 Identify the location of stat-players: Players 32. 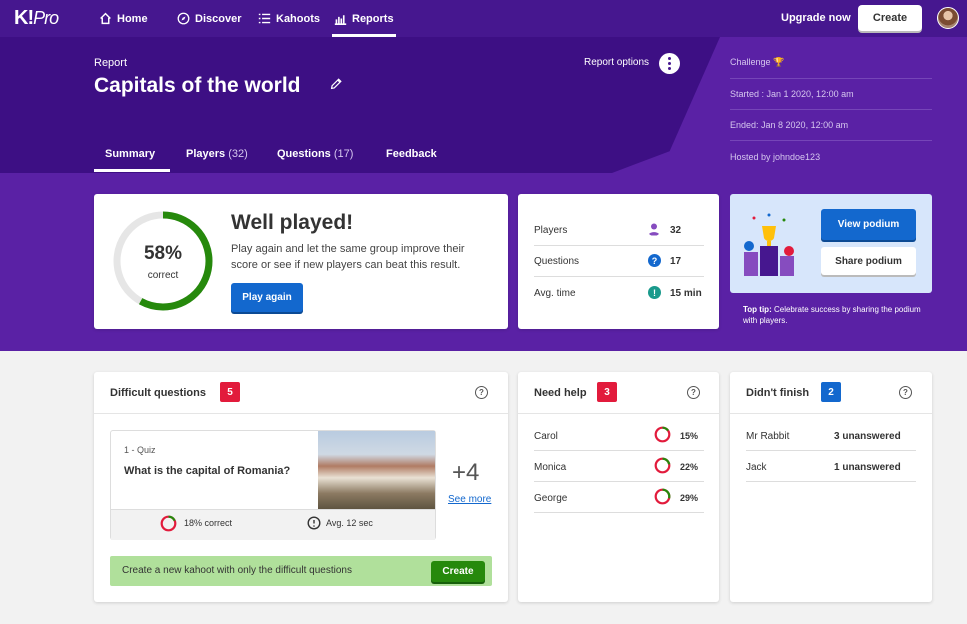
(619, 230).